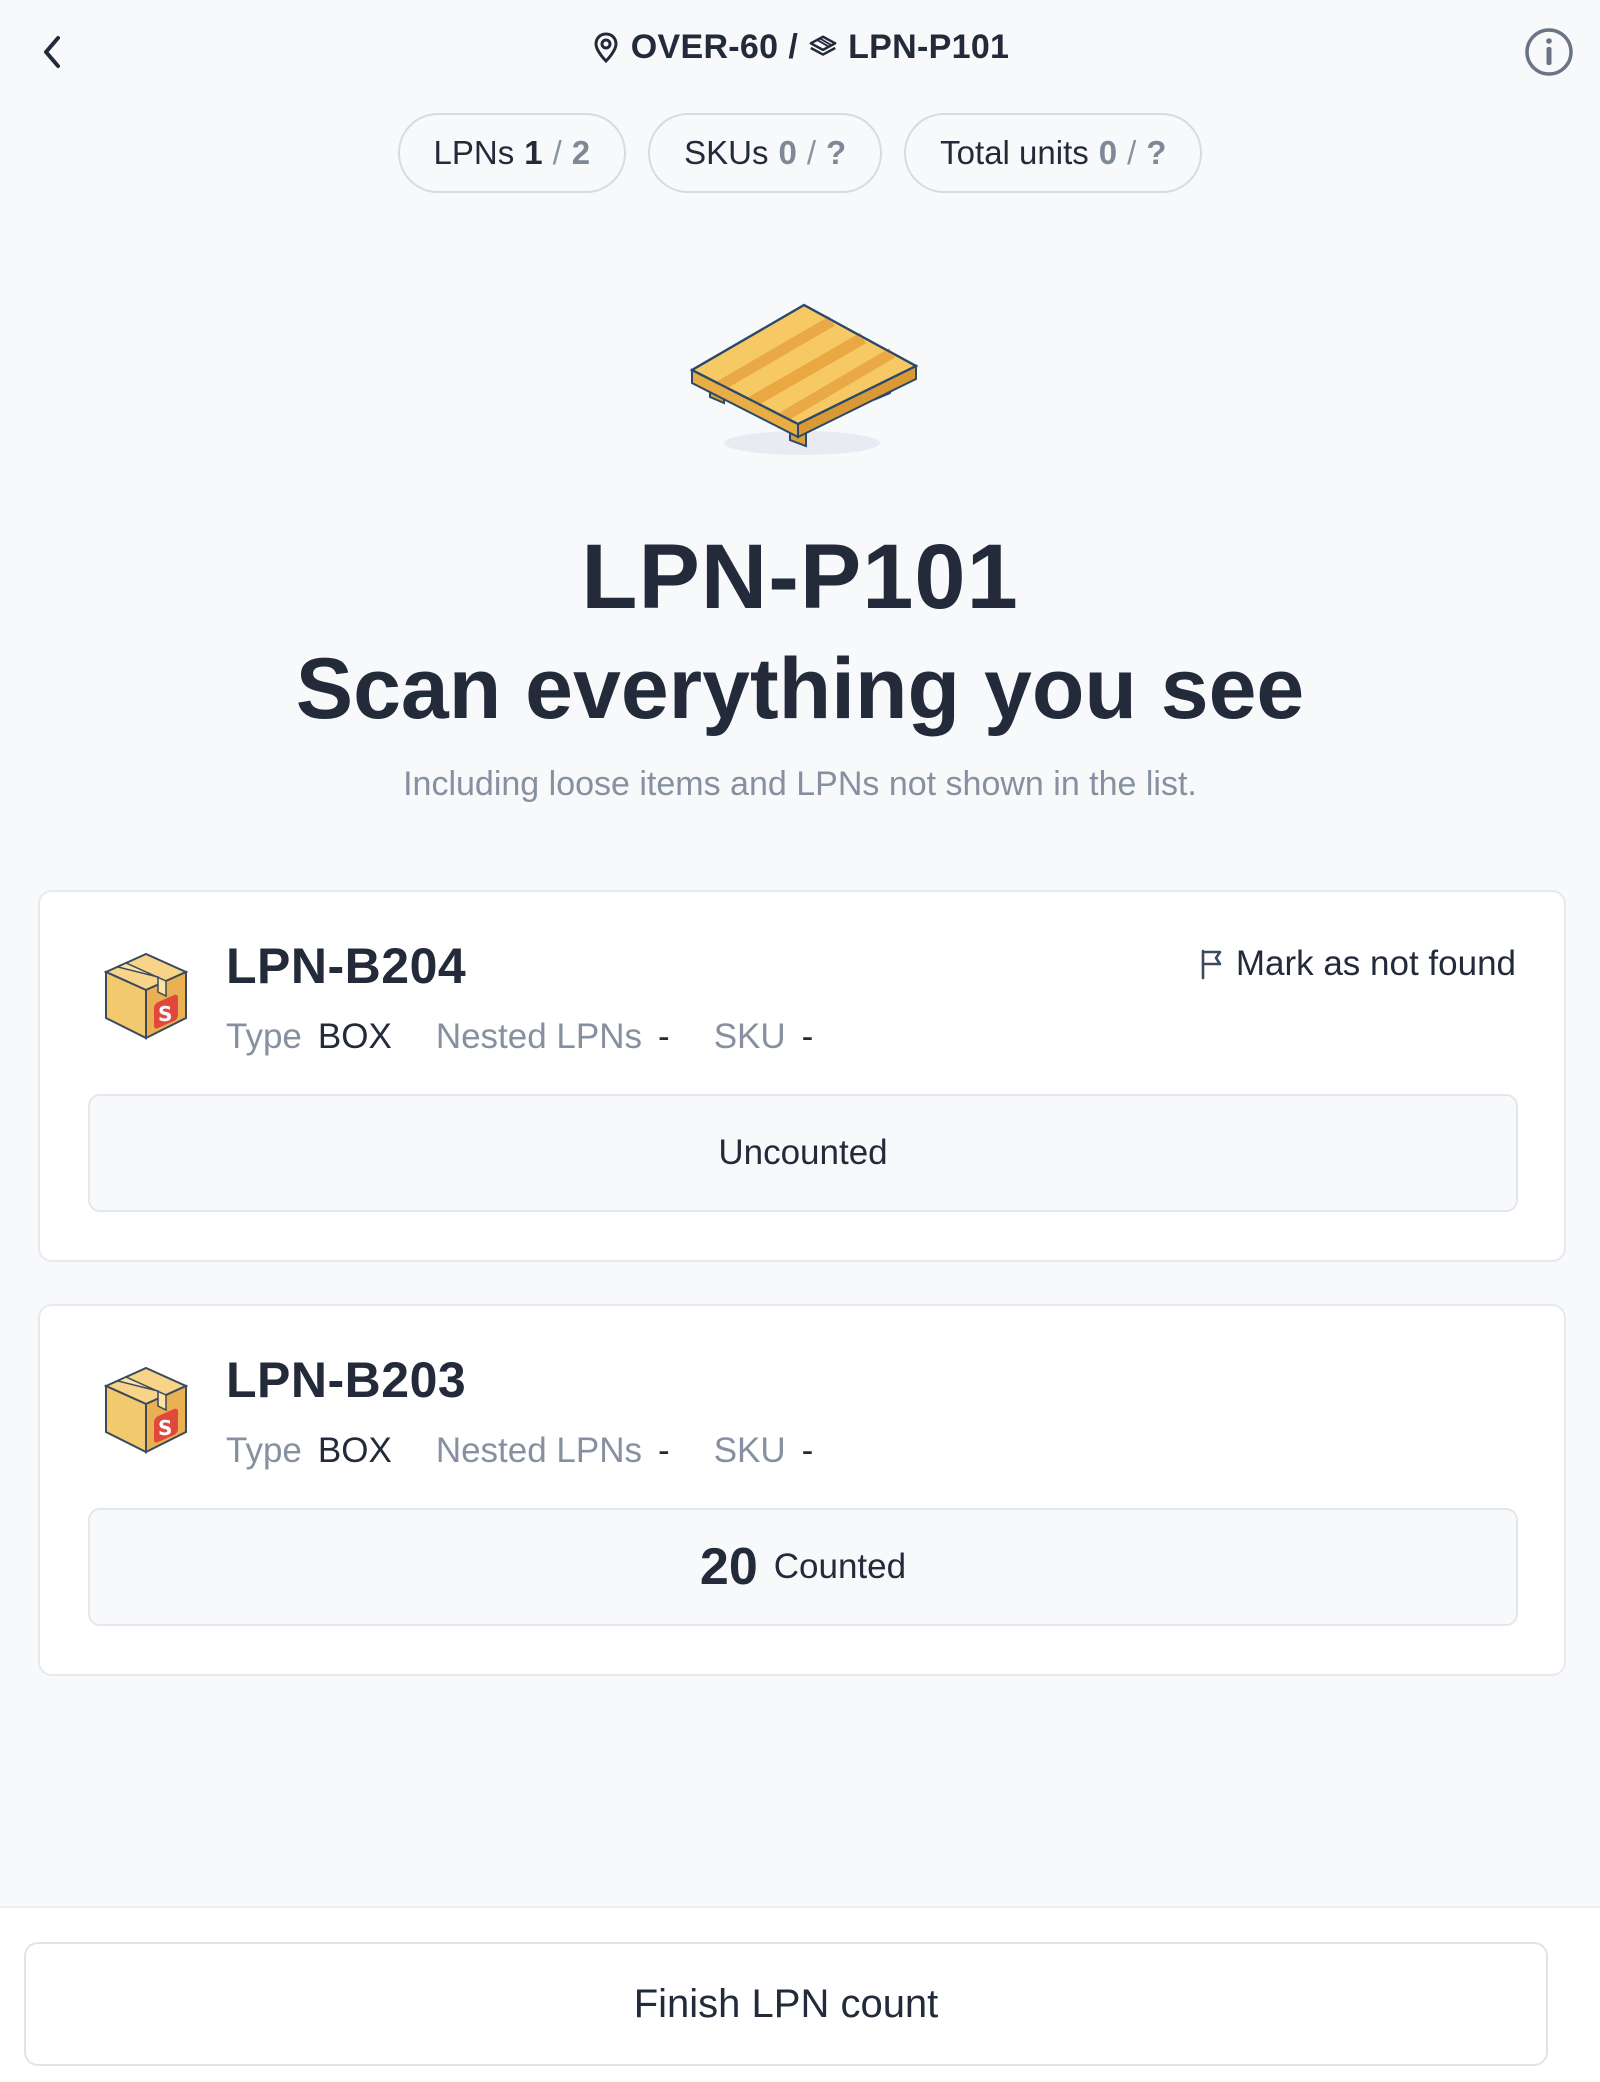 This screenshot has width=1600, height=2082. I want to click on count-status-box: 20 Counted, so click(803, 1567).